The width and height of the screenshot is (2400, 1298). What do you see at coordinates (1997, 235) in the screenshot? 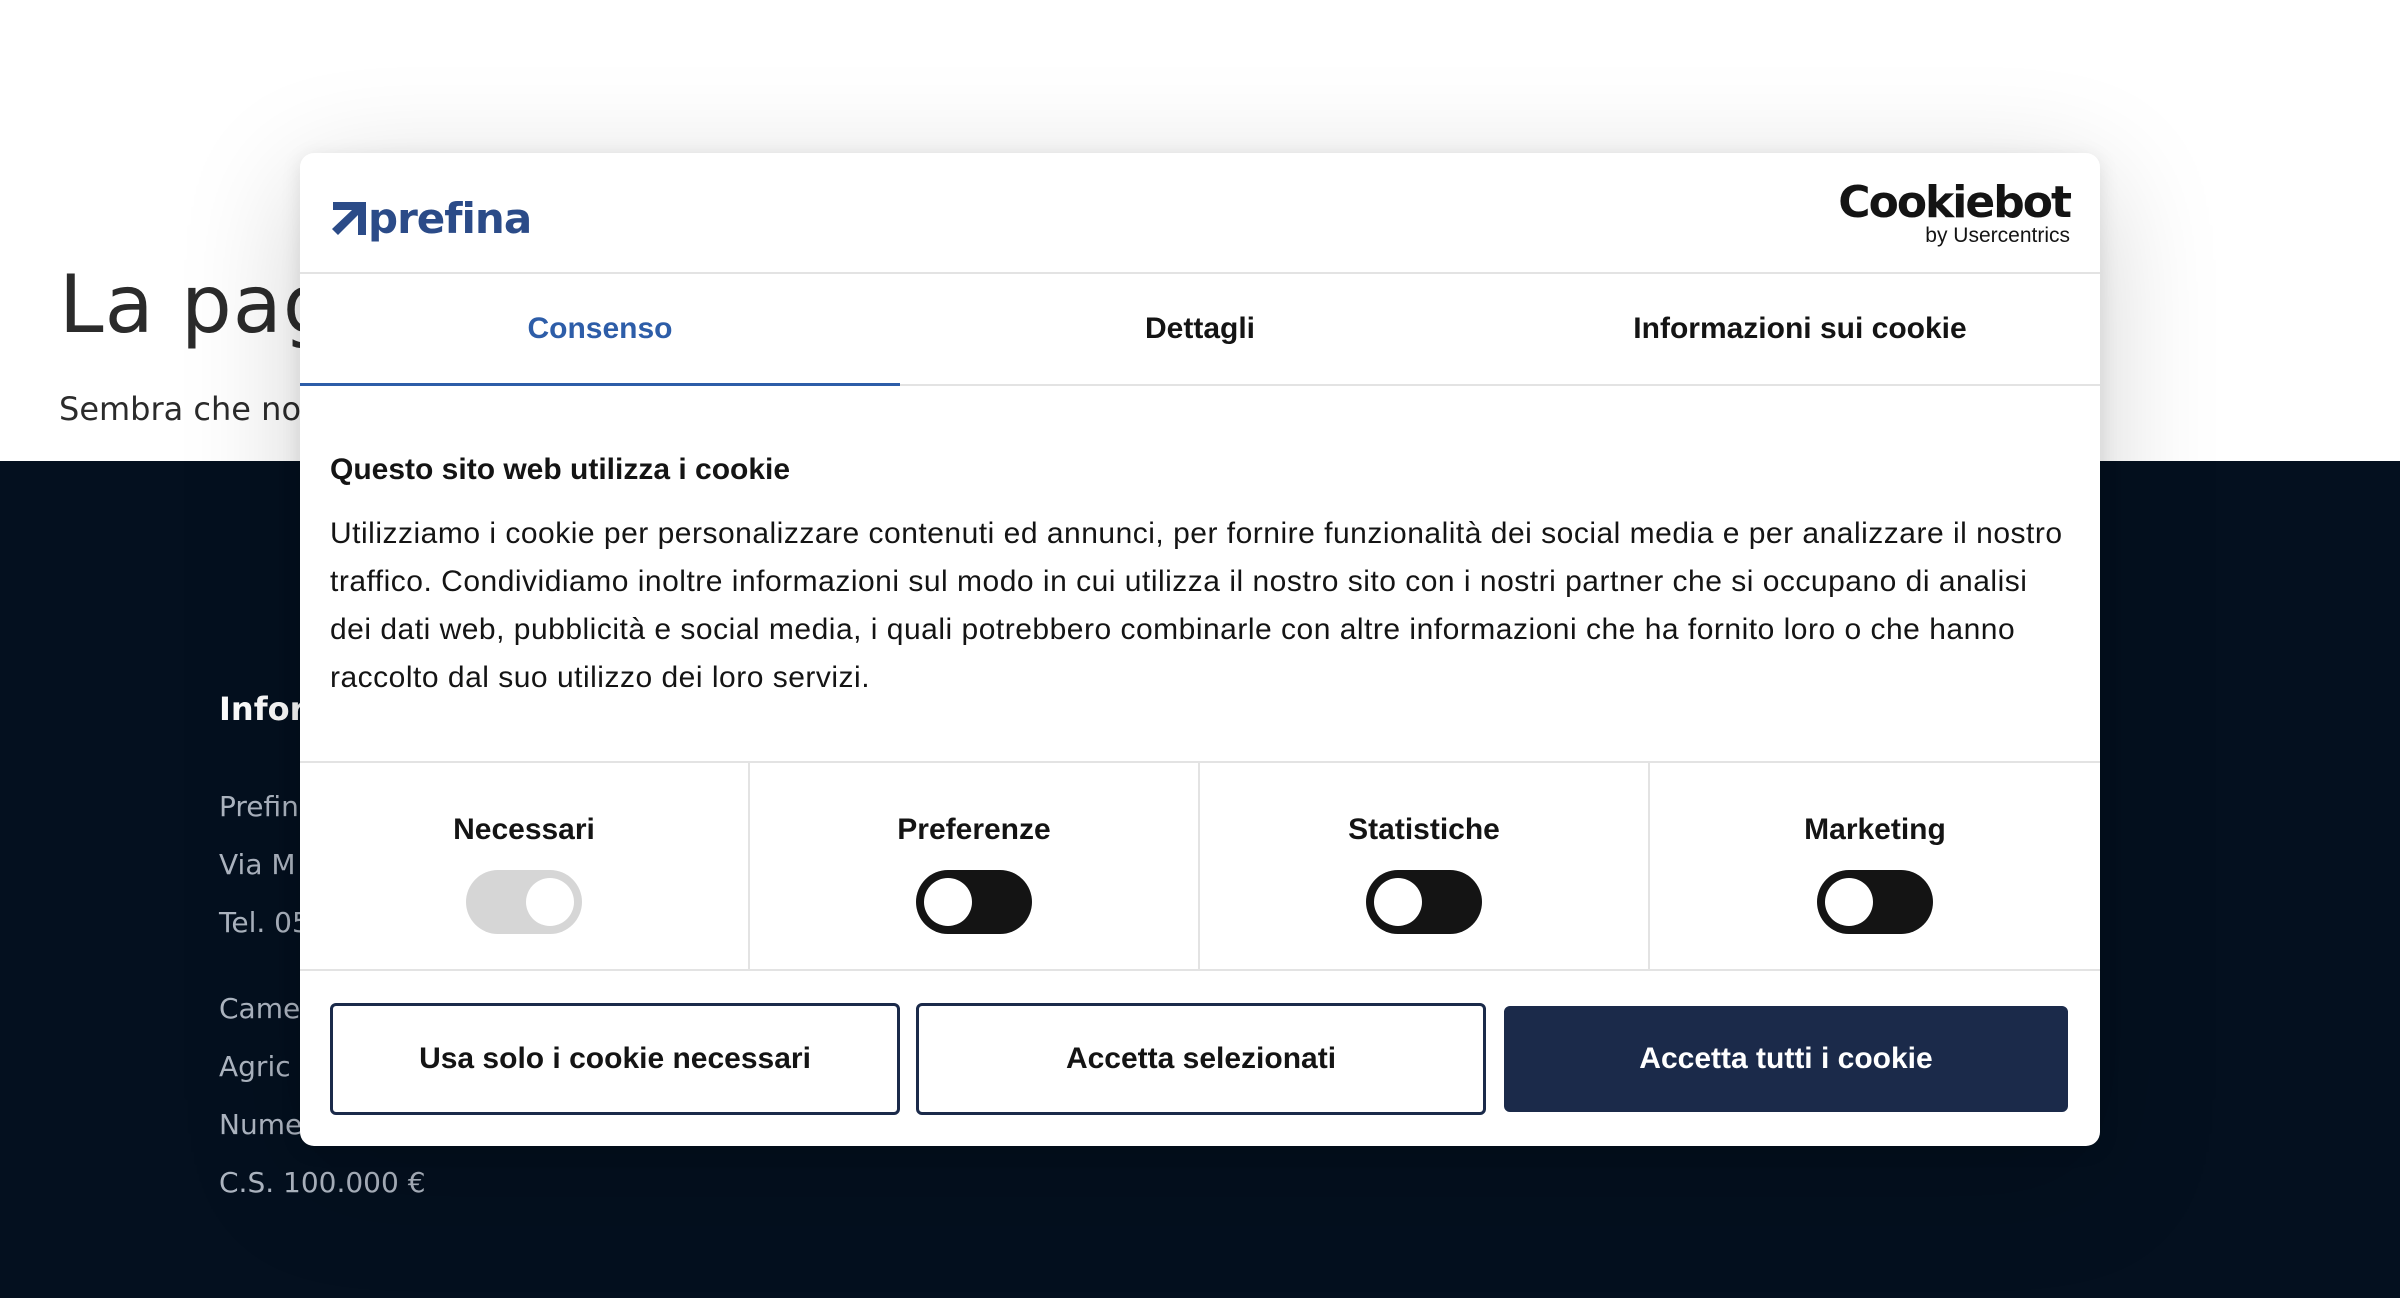
I see `cookiebot-sub: by Usercentrics` at bounding box center [1997, 235].